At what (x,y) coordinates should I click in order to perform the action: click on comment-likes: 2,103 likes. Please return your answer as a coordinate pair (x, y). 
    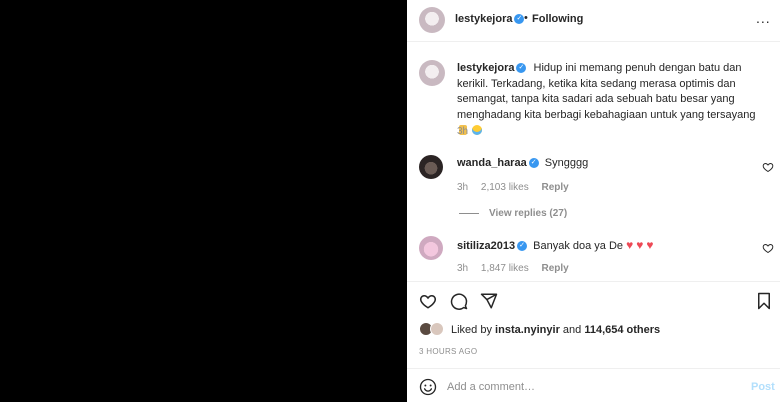
    Looking at the image, I should click on (505, 187).